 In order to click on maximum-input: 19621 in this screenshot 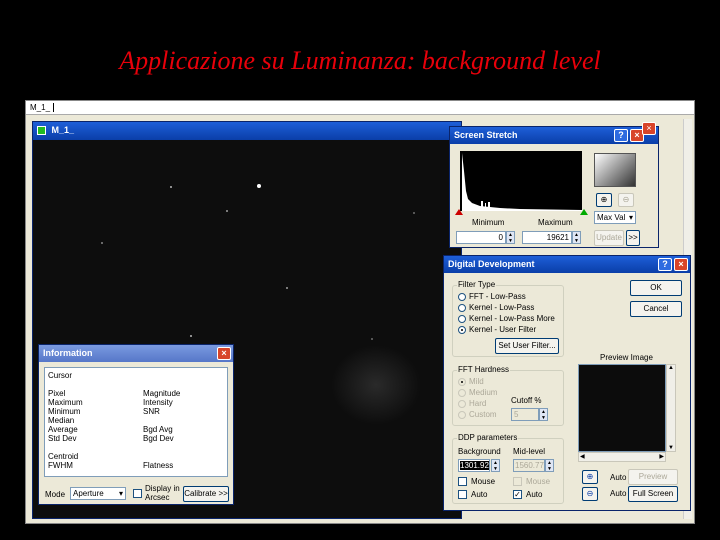, I will do `click(547, 237)`.